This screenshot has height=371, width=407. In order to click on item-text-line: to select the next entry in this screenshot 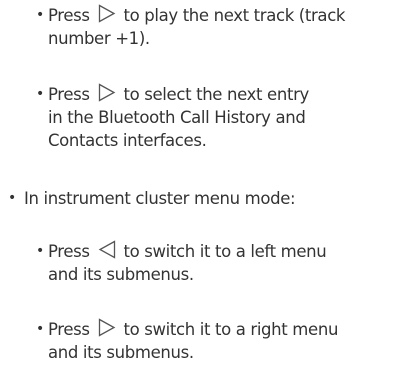, I will do `click(216, 94)`.